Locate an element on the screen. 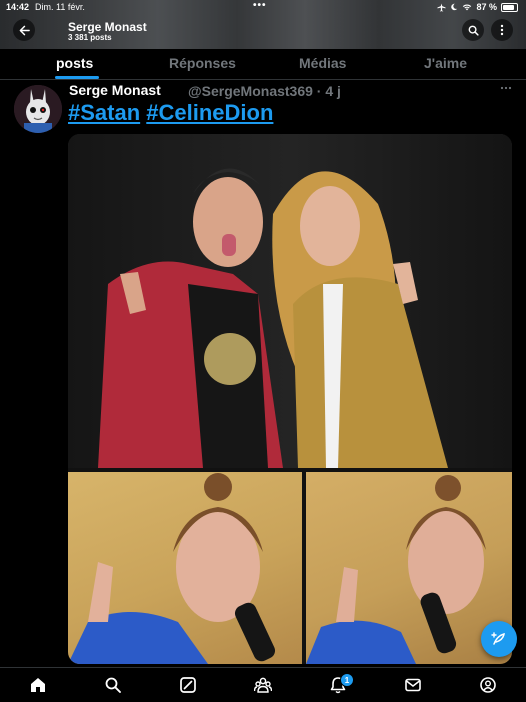  post-menu-button is located at coordinates (506, 86).